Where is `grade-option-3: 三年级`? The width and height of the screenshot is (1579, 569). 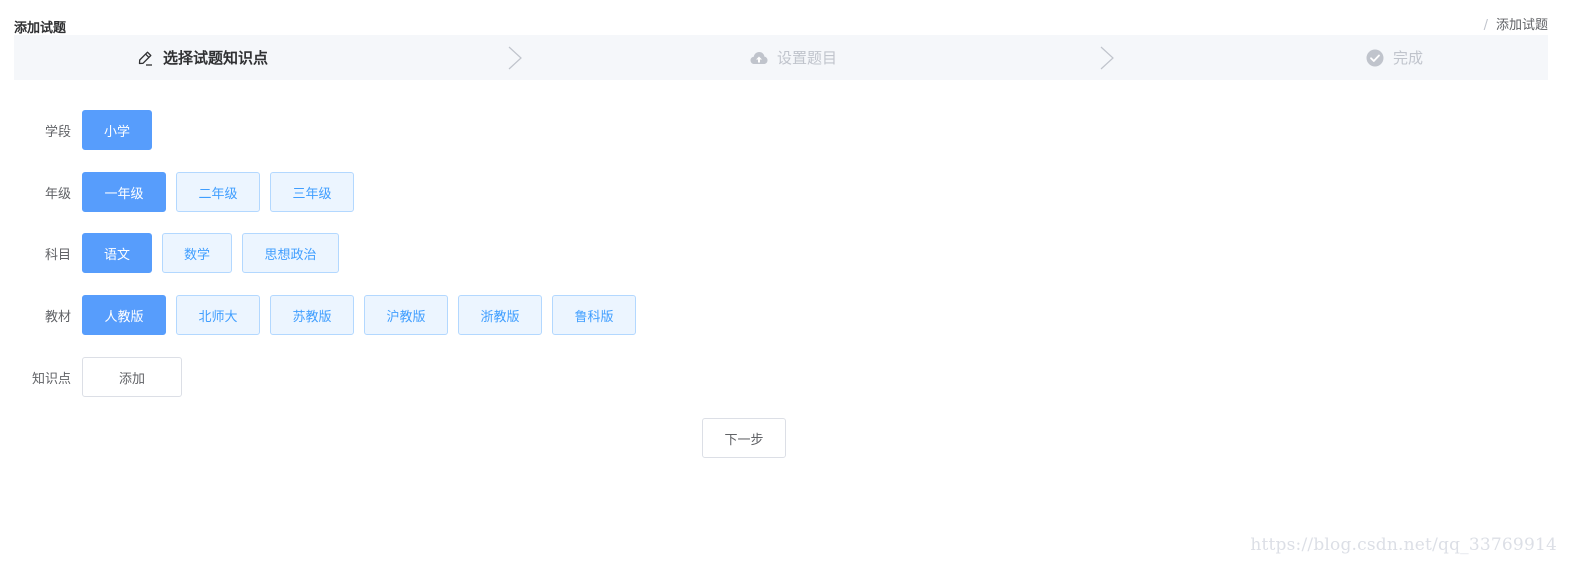
grade-option-3: 三年级 is located at coordinates (312, 192).